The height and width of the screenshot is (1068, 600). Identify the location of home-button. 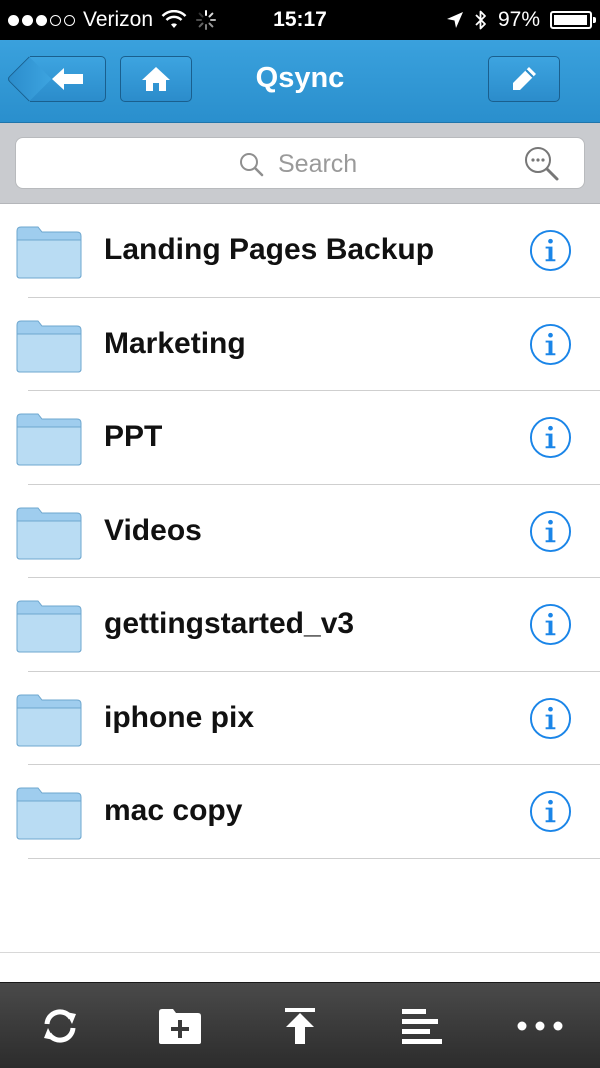
(156, 79).